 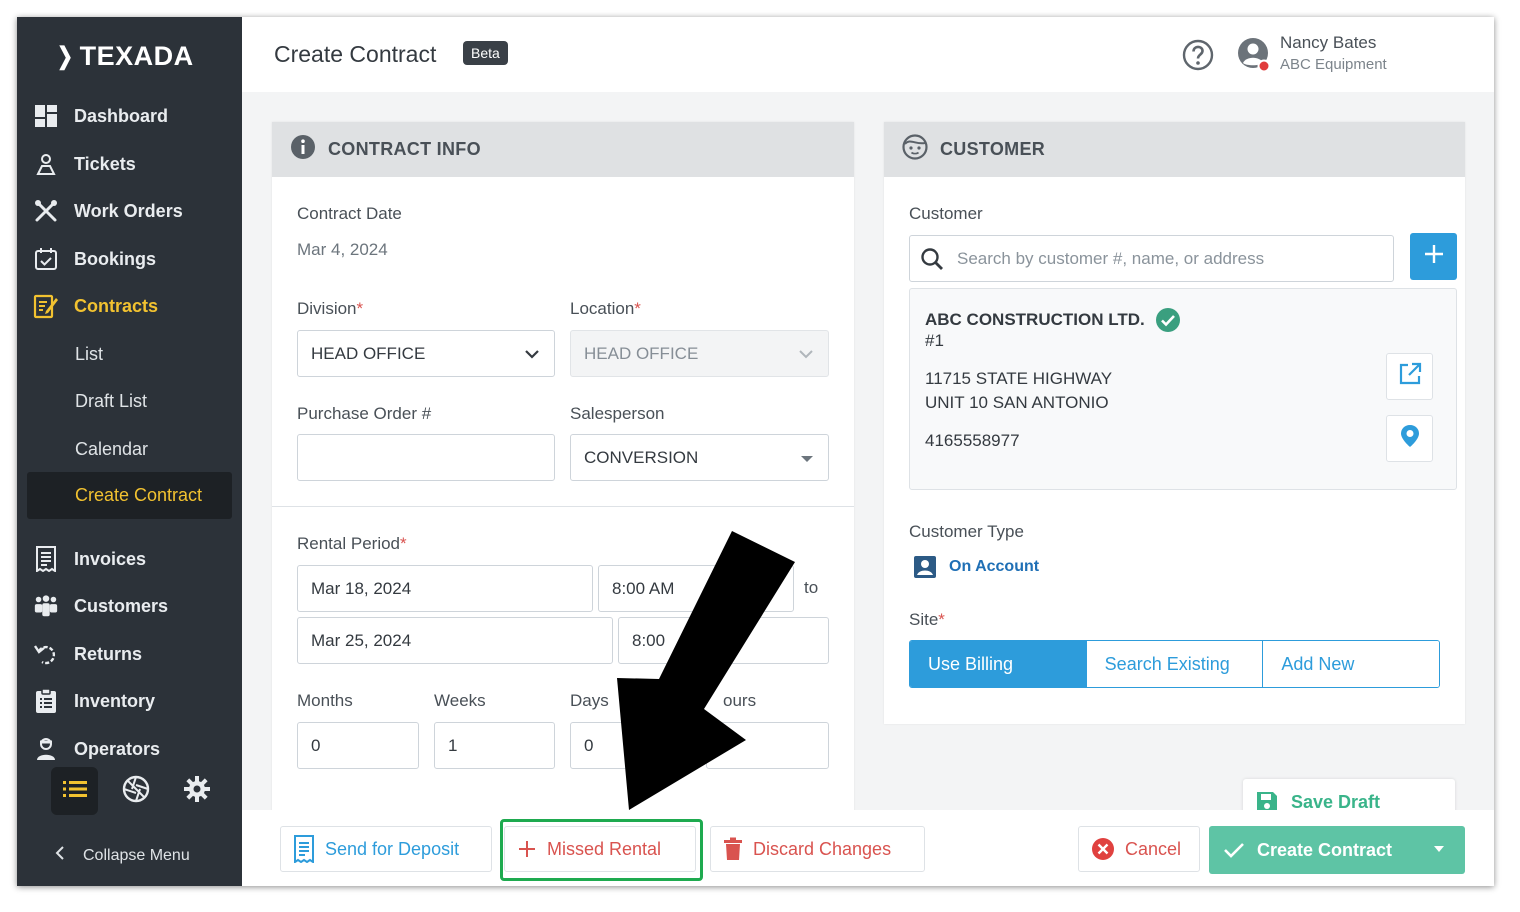 What do you see at coordinates (1053, 320) in the screenshot?
I see `customer-name: ABC CONSTRUCTION LTD.` at bounding box center [1053, 320].